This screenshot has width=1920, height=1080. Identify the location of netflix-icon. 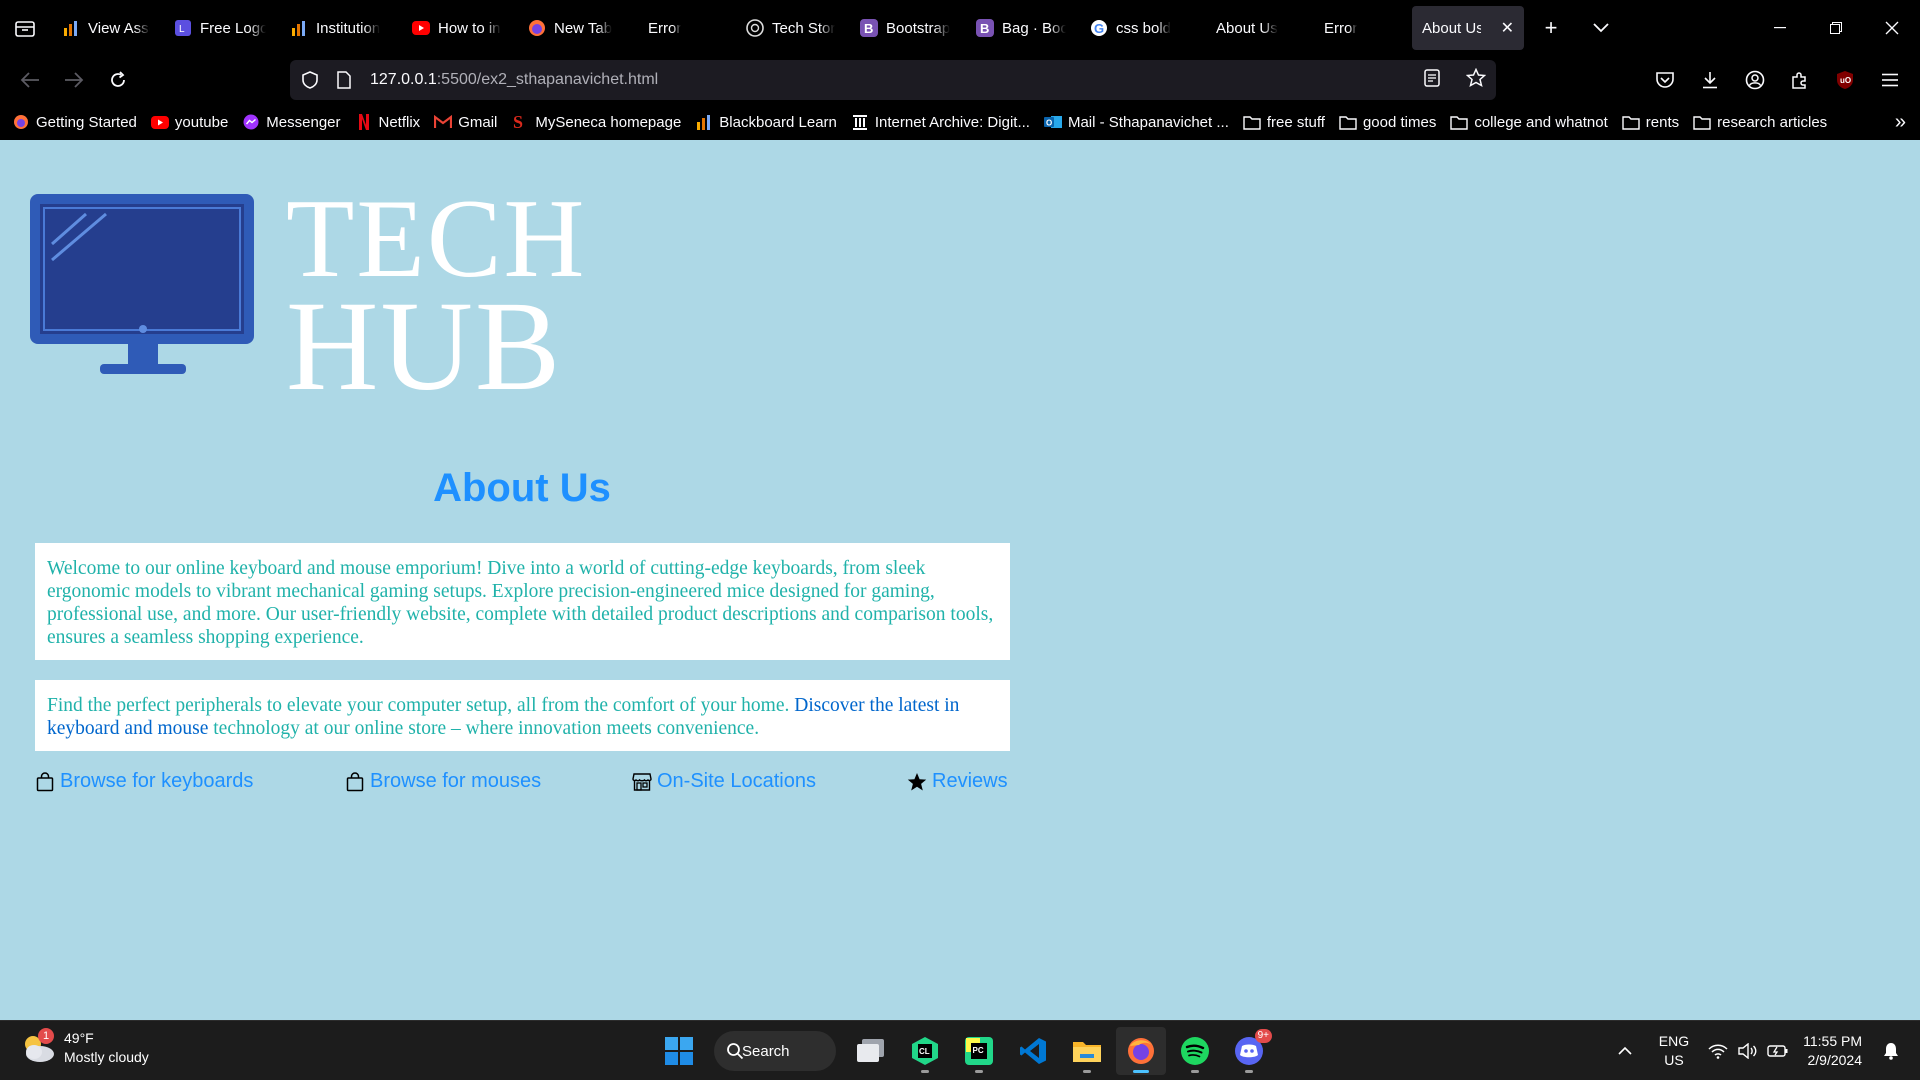
(364, 122).